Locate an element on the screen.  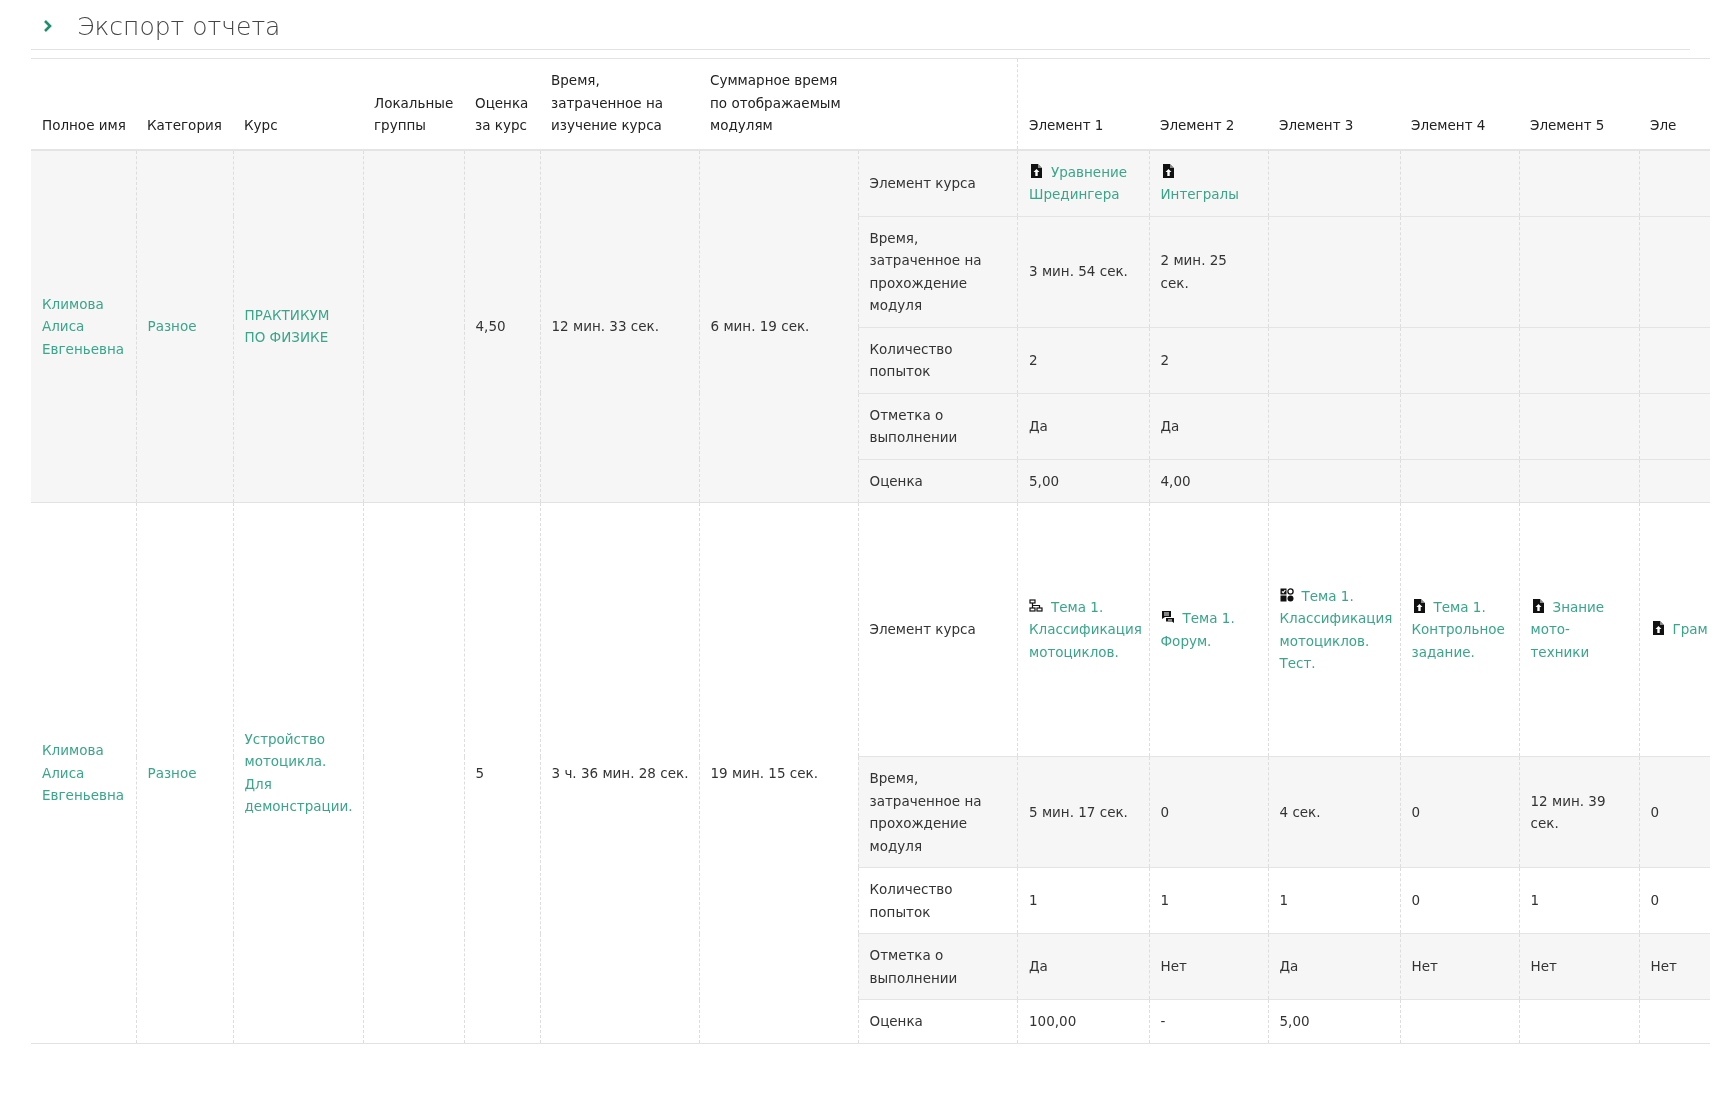
column-header: Полное имя is located at coordinates (83, 104).